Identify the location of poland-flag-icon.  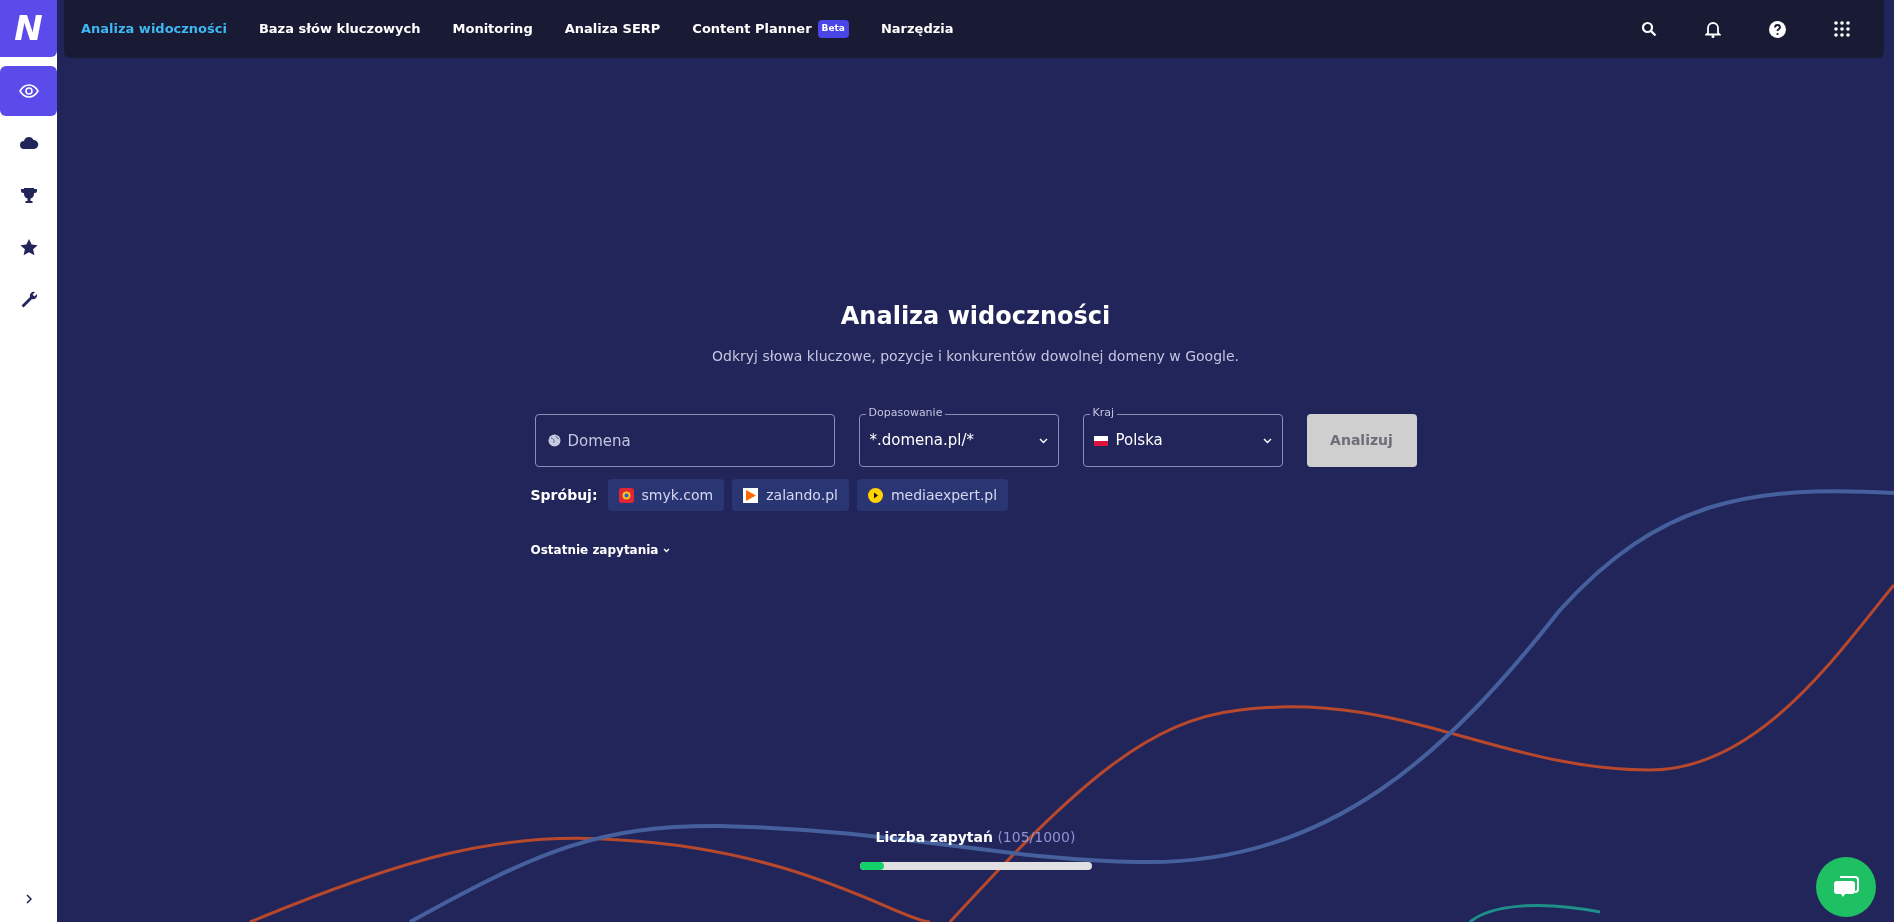
(1100, 440).